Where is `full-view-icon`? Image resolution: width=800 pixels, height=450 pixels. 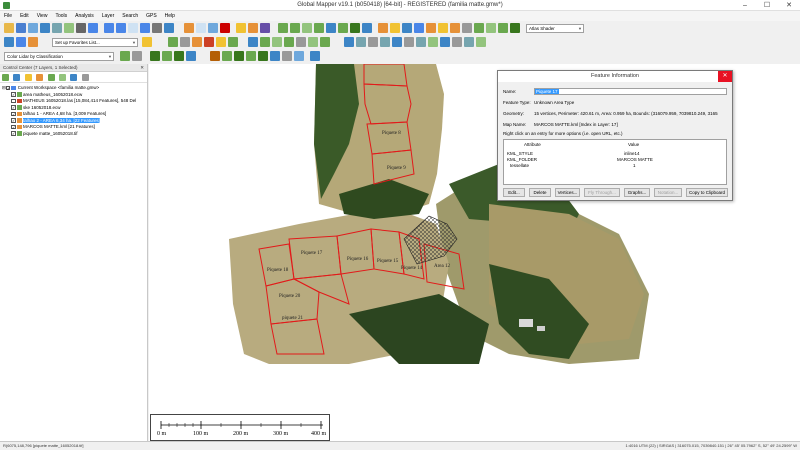
full-view-icon is located at coordinates (145, 28).